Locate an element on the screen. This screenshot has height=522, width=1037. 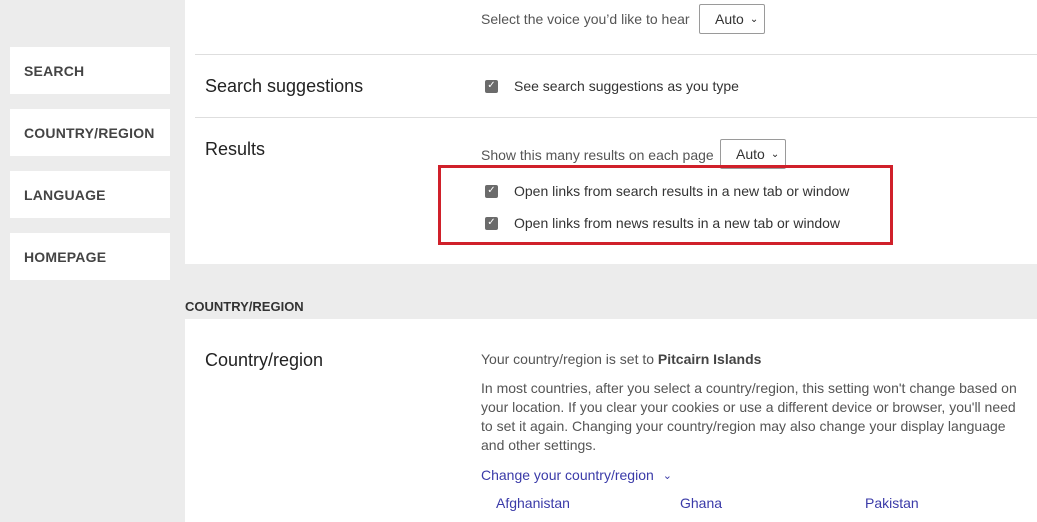
search-suggestions-checkbox: ✓ is located at coordinates (491, 86).